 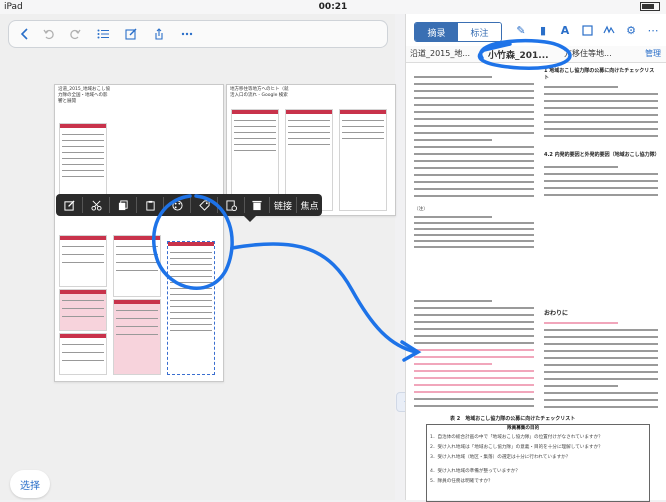 What do you see at coordinates (609, 30) in the screenshot?
I see `signature-icon` at bounding box center [609, 30].